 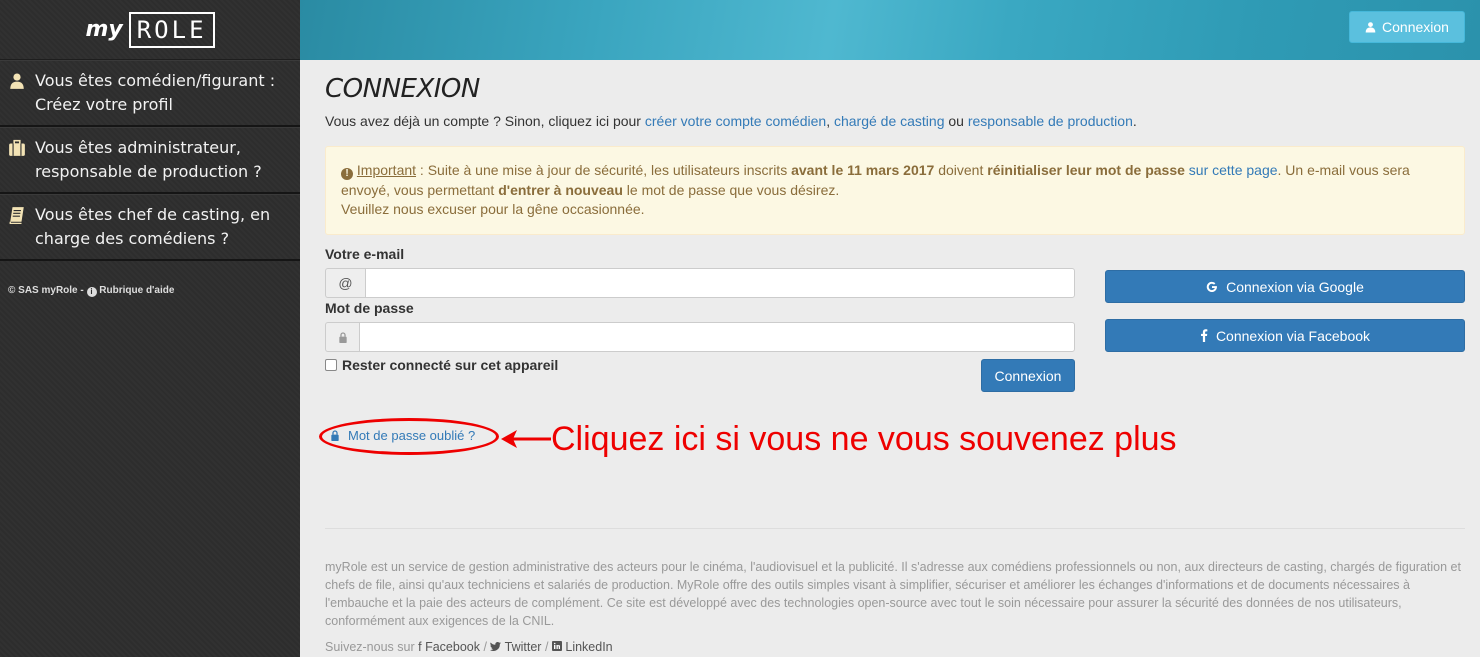 I want to click on facebook-login-button: Connexion via Facebook, so click(x=1285, y=335).